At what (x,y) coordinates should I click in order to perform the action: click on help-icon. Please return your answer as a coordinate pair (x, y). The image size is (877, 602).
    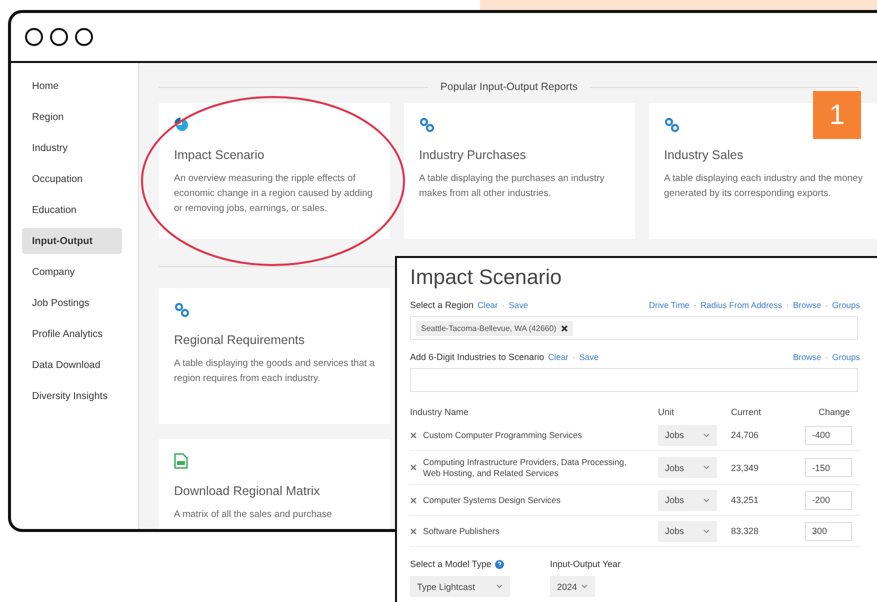
    Looking at the image, I should click on (499, 564).